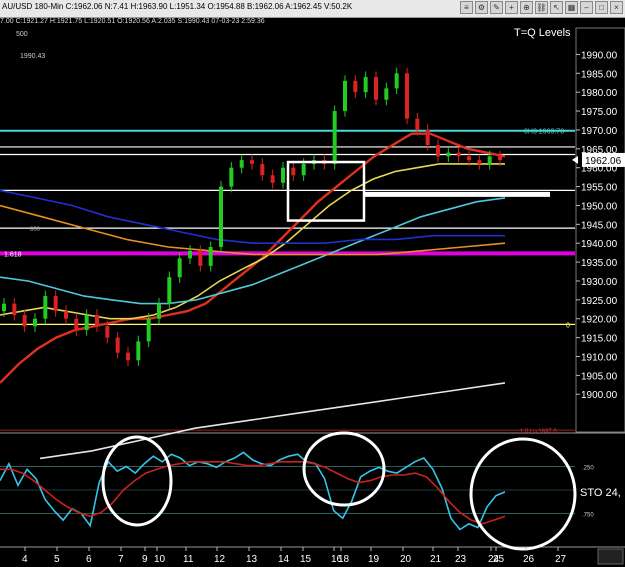  What do you see at coordinates (529, 559) in the screenshot?
I see `x-tick-label: 26` at bounding box center [529, 559].